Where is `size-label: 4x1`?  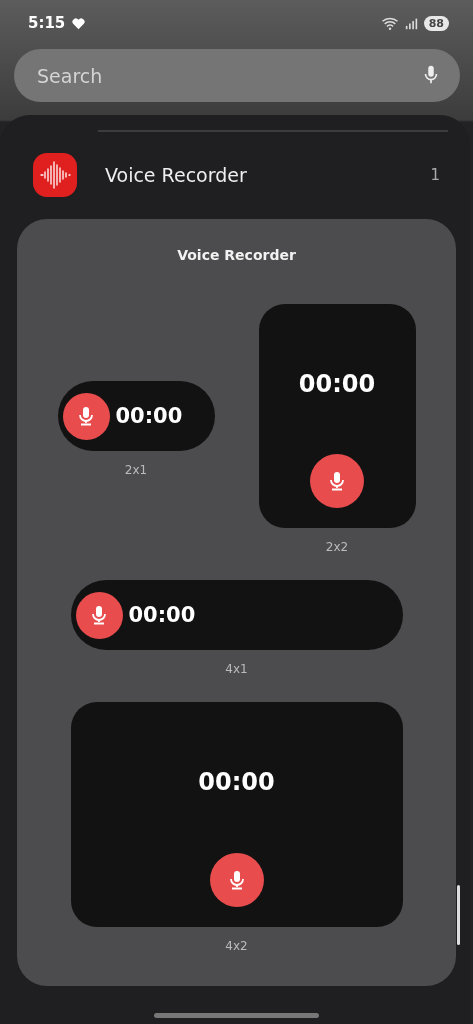 size-label: 4x1 is located at coordinates (236, 669).